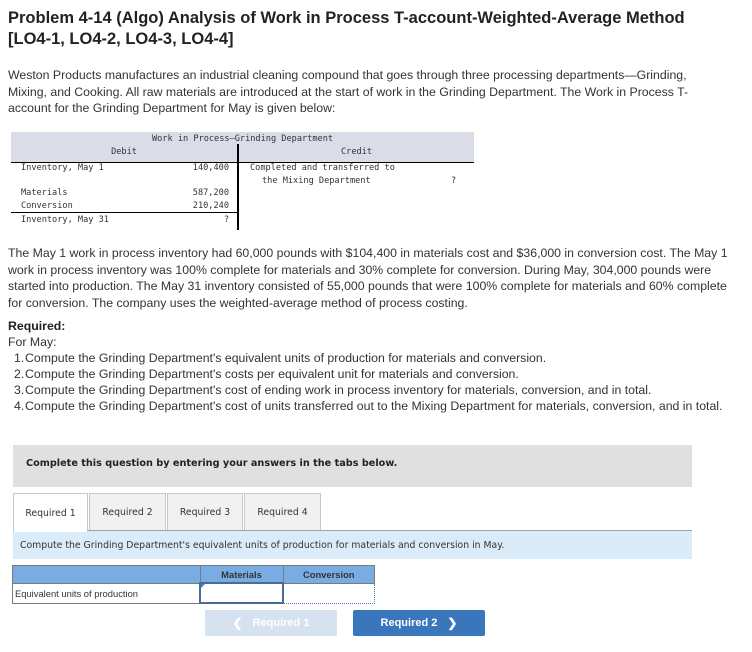 The height and width of the screenshot is (652, 752). I want to click on t-account-total-line, so click(124, 212).